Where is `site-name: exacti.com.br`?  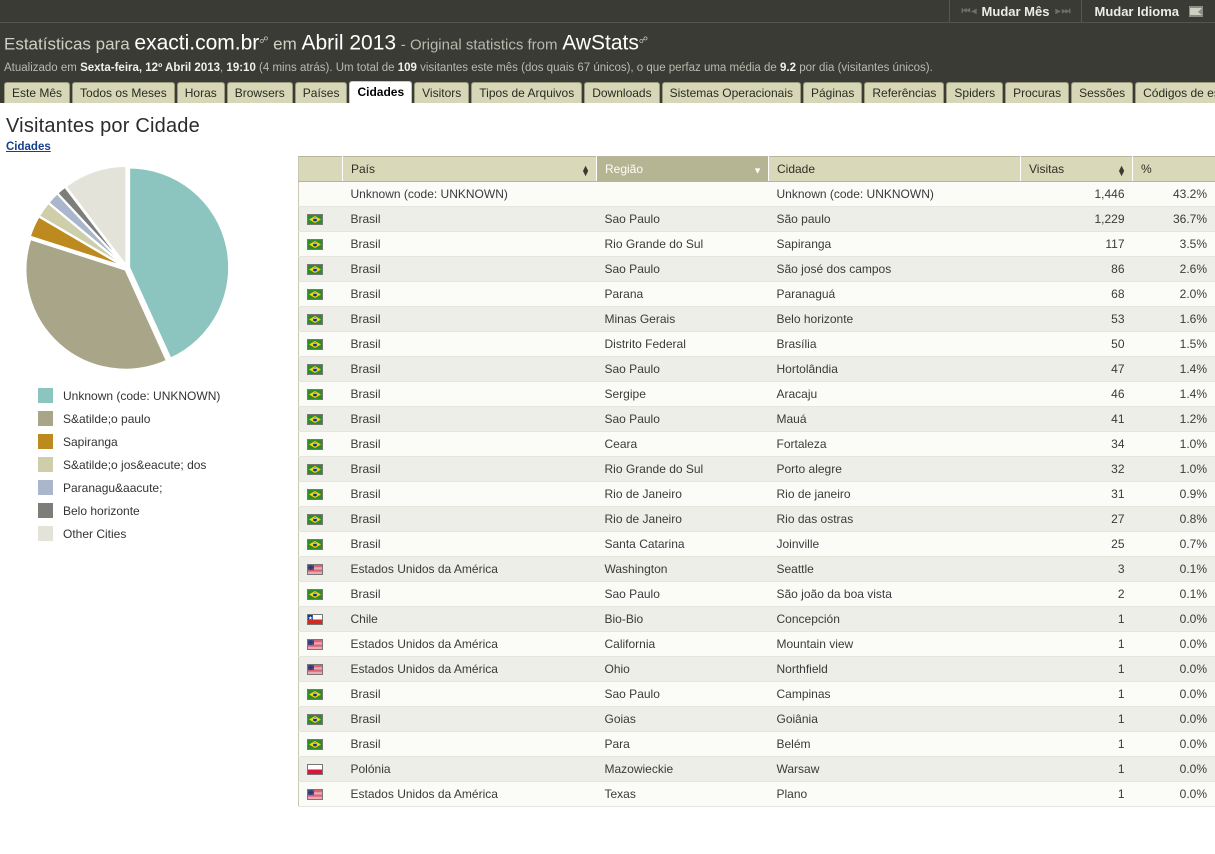 site-name: exacti.com.br is located at coordinates (196, 43).